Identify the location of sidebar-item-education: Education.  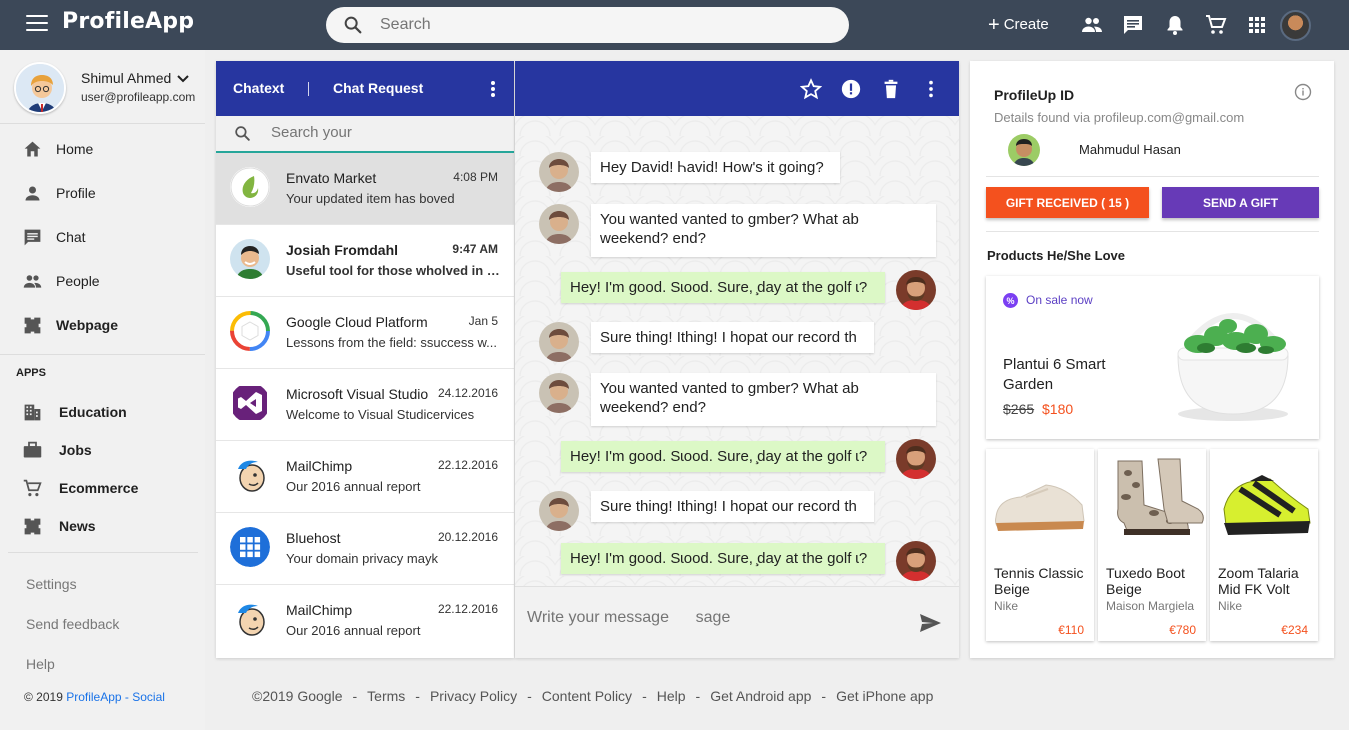
(102, 412).